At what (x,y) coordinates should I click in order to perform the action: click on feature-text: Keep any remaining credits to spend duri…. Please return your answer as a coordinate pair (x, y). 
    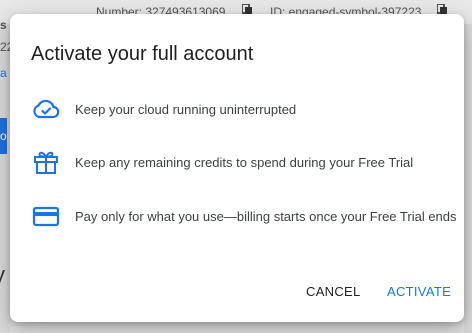
    Looking at the image, I should click on (244, 162).